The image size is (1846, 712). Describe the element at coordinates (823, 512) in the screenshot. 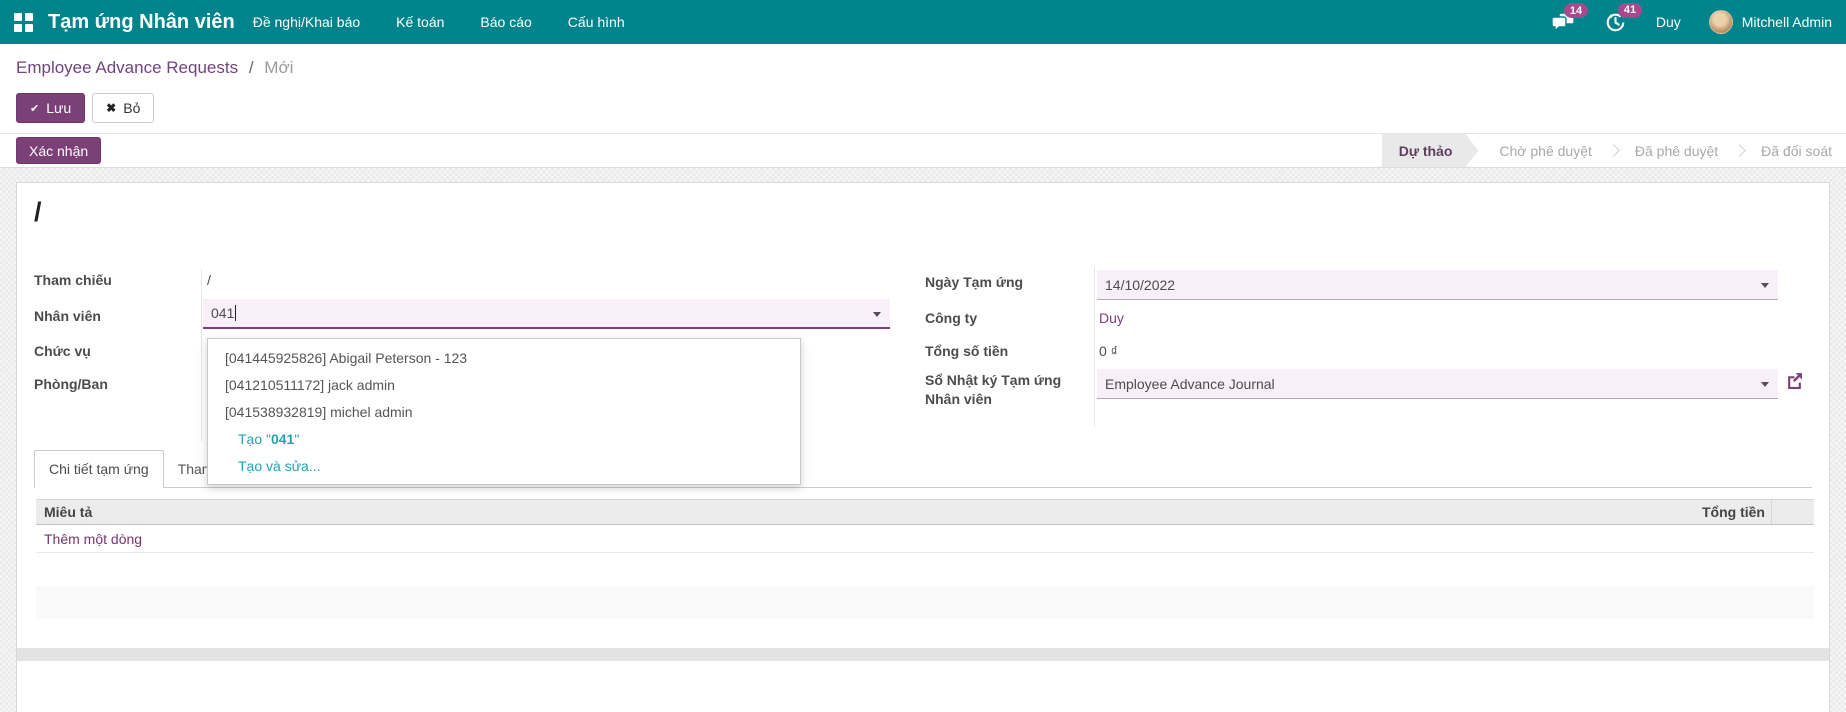

I see `column-header-description: Miêu tả` at that location.